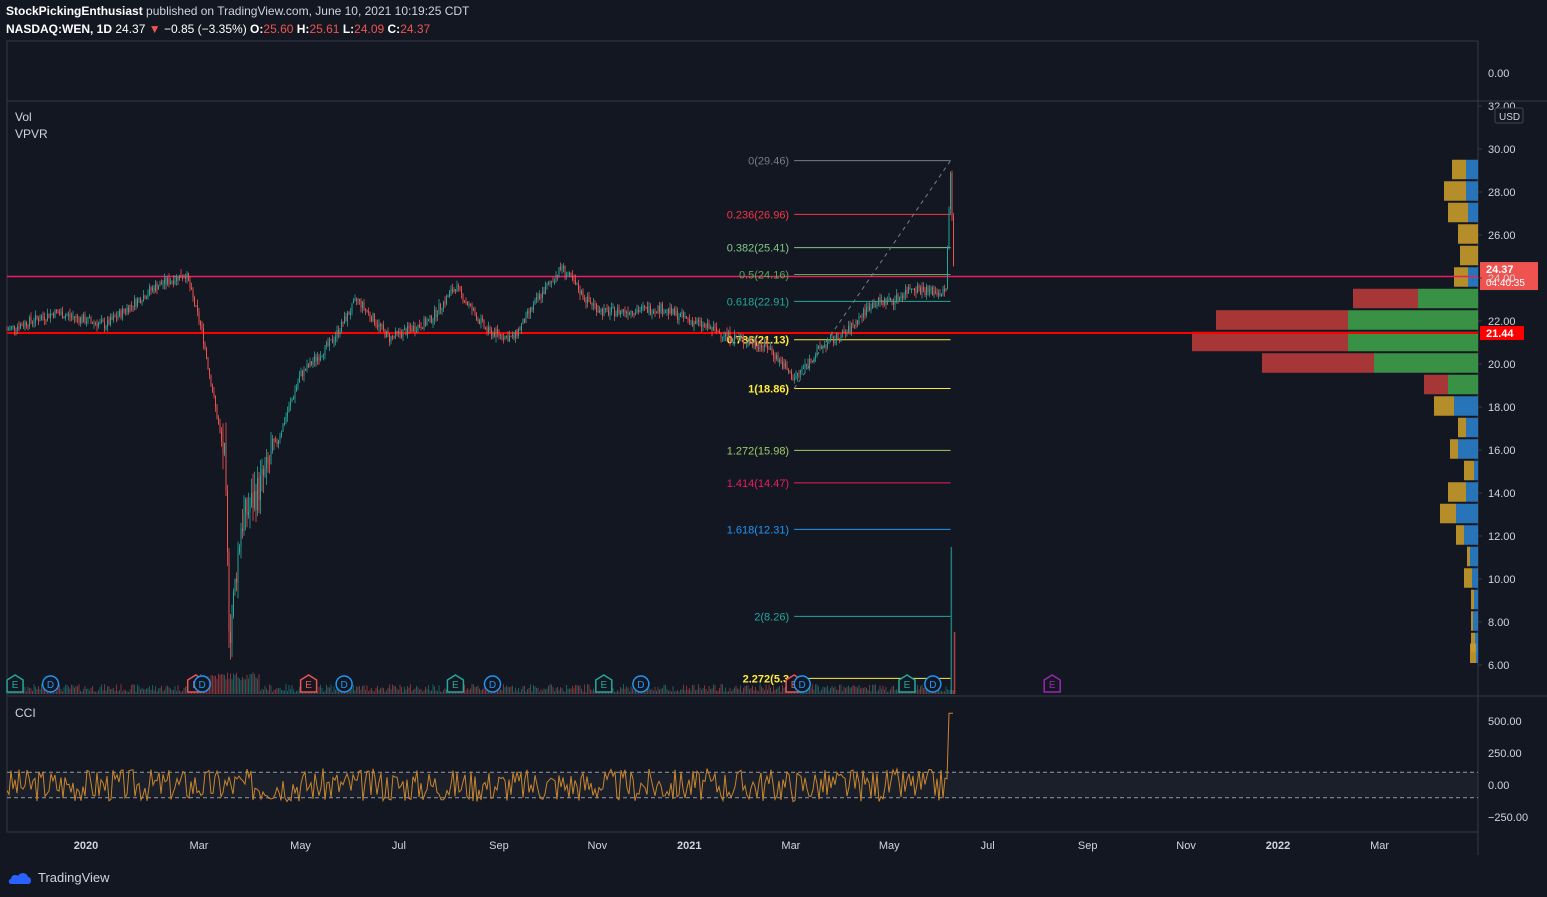  Describe the element at coordinates (1282, 320) in the screenshot. I see `vpvr-bar-down` at that location.